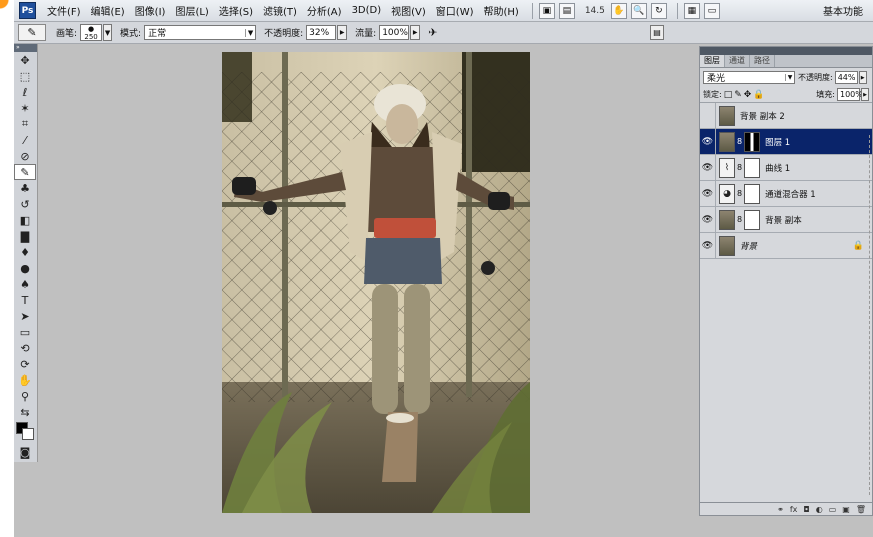  I want to click on pen-tool-icon: ♠, so click(25, 284).